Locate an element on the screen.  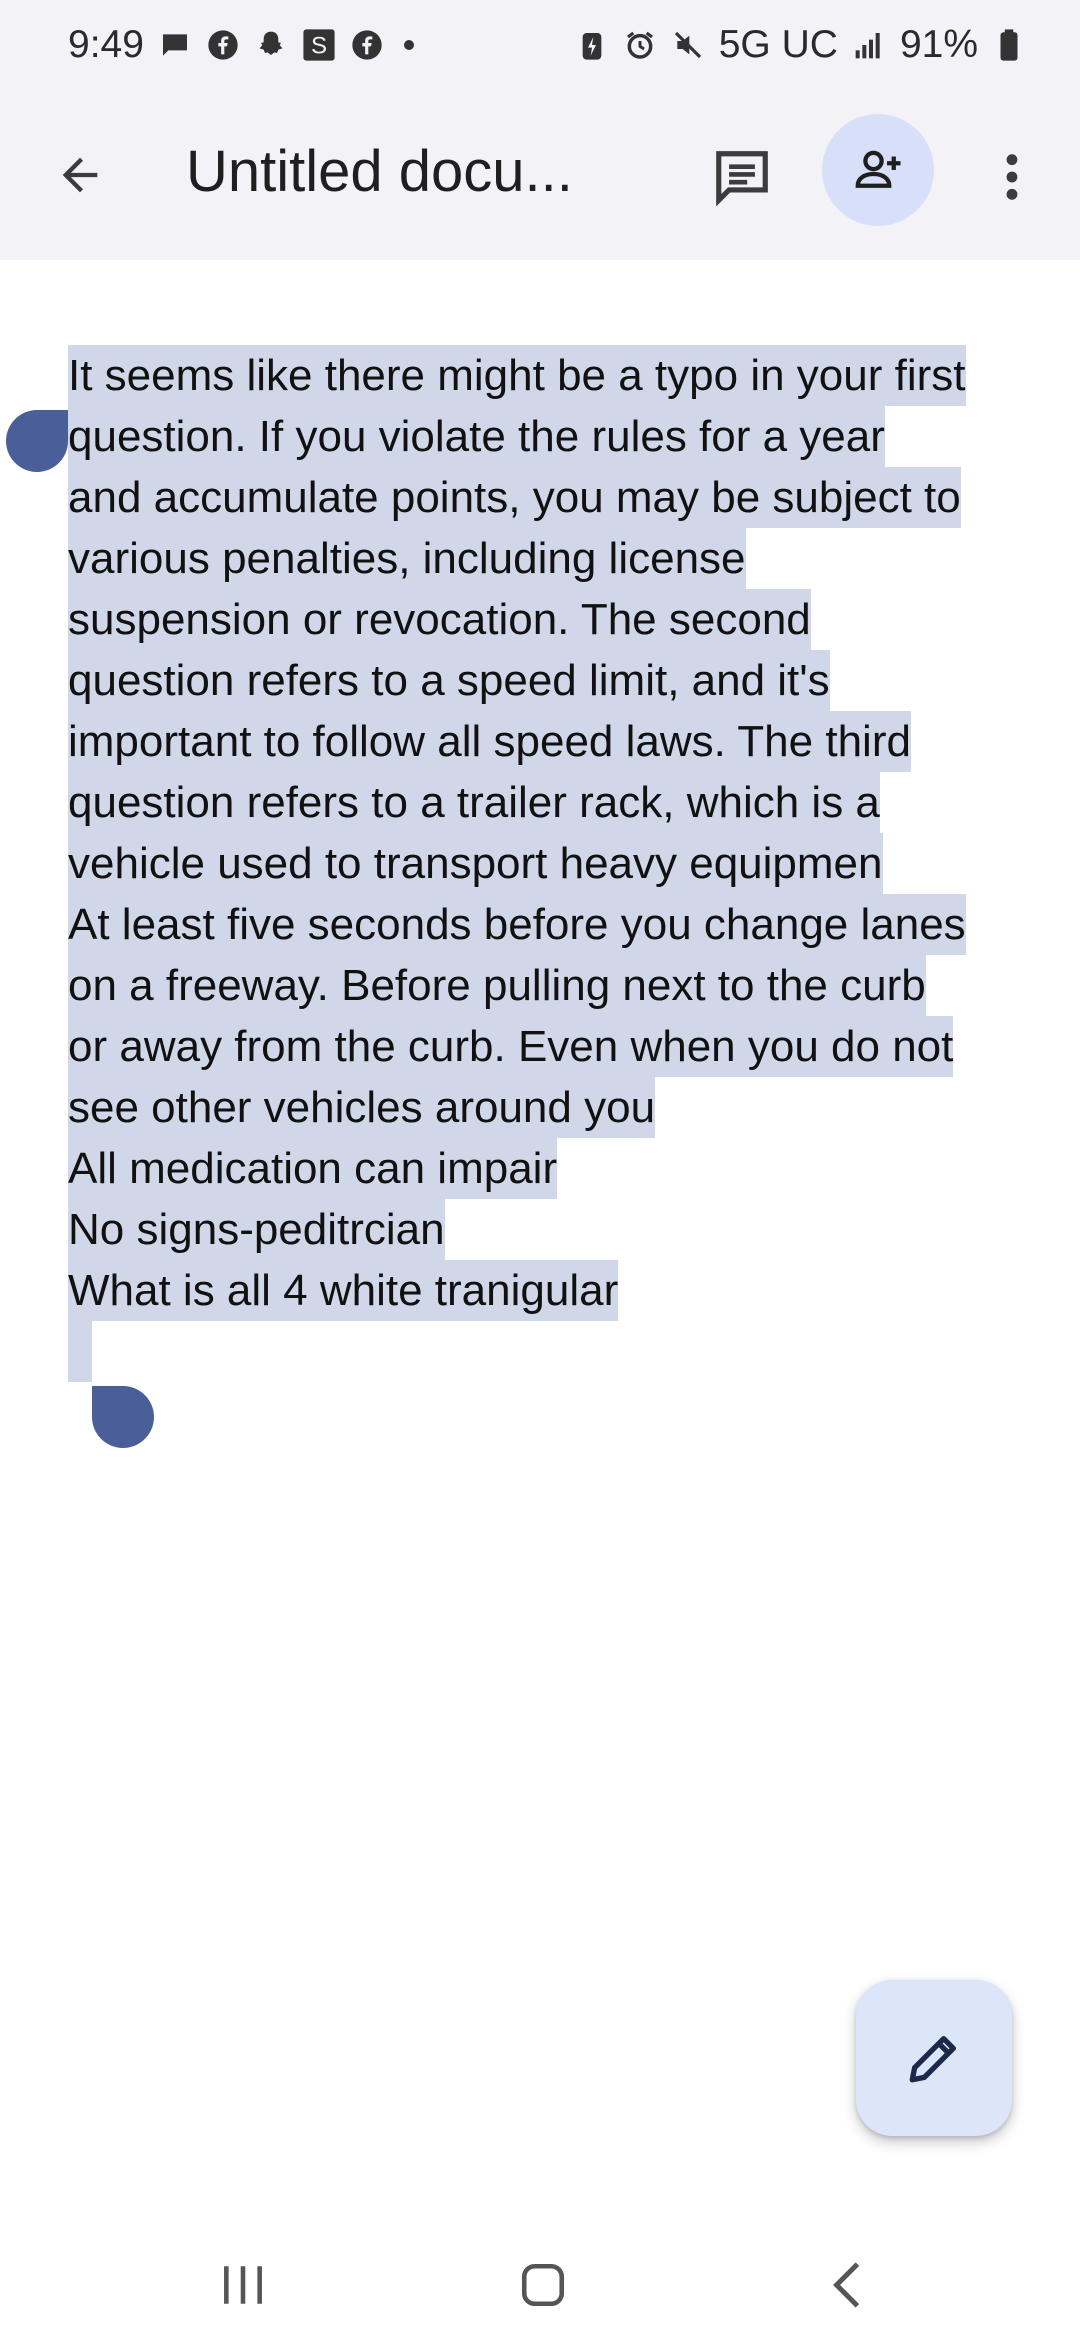
alarm-icon is located at coordinates (640, 45).